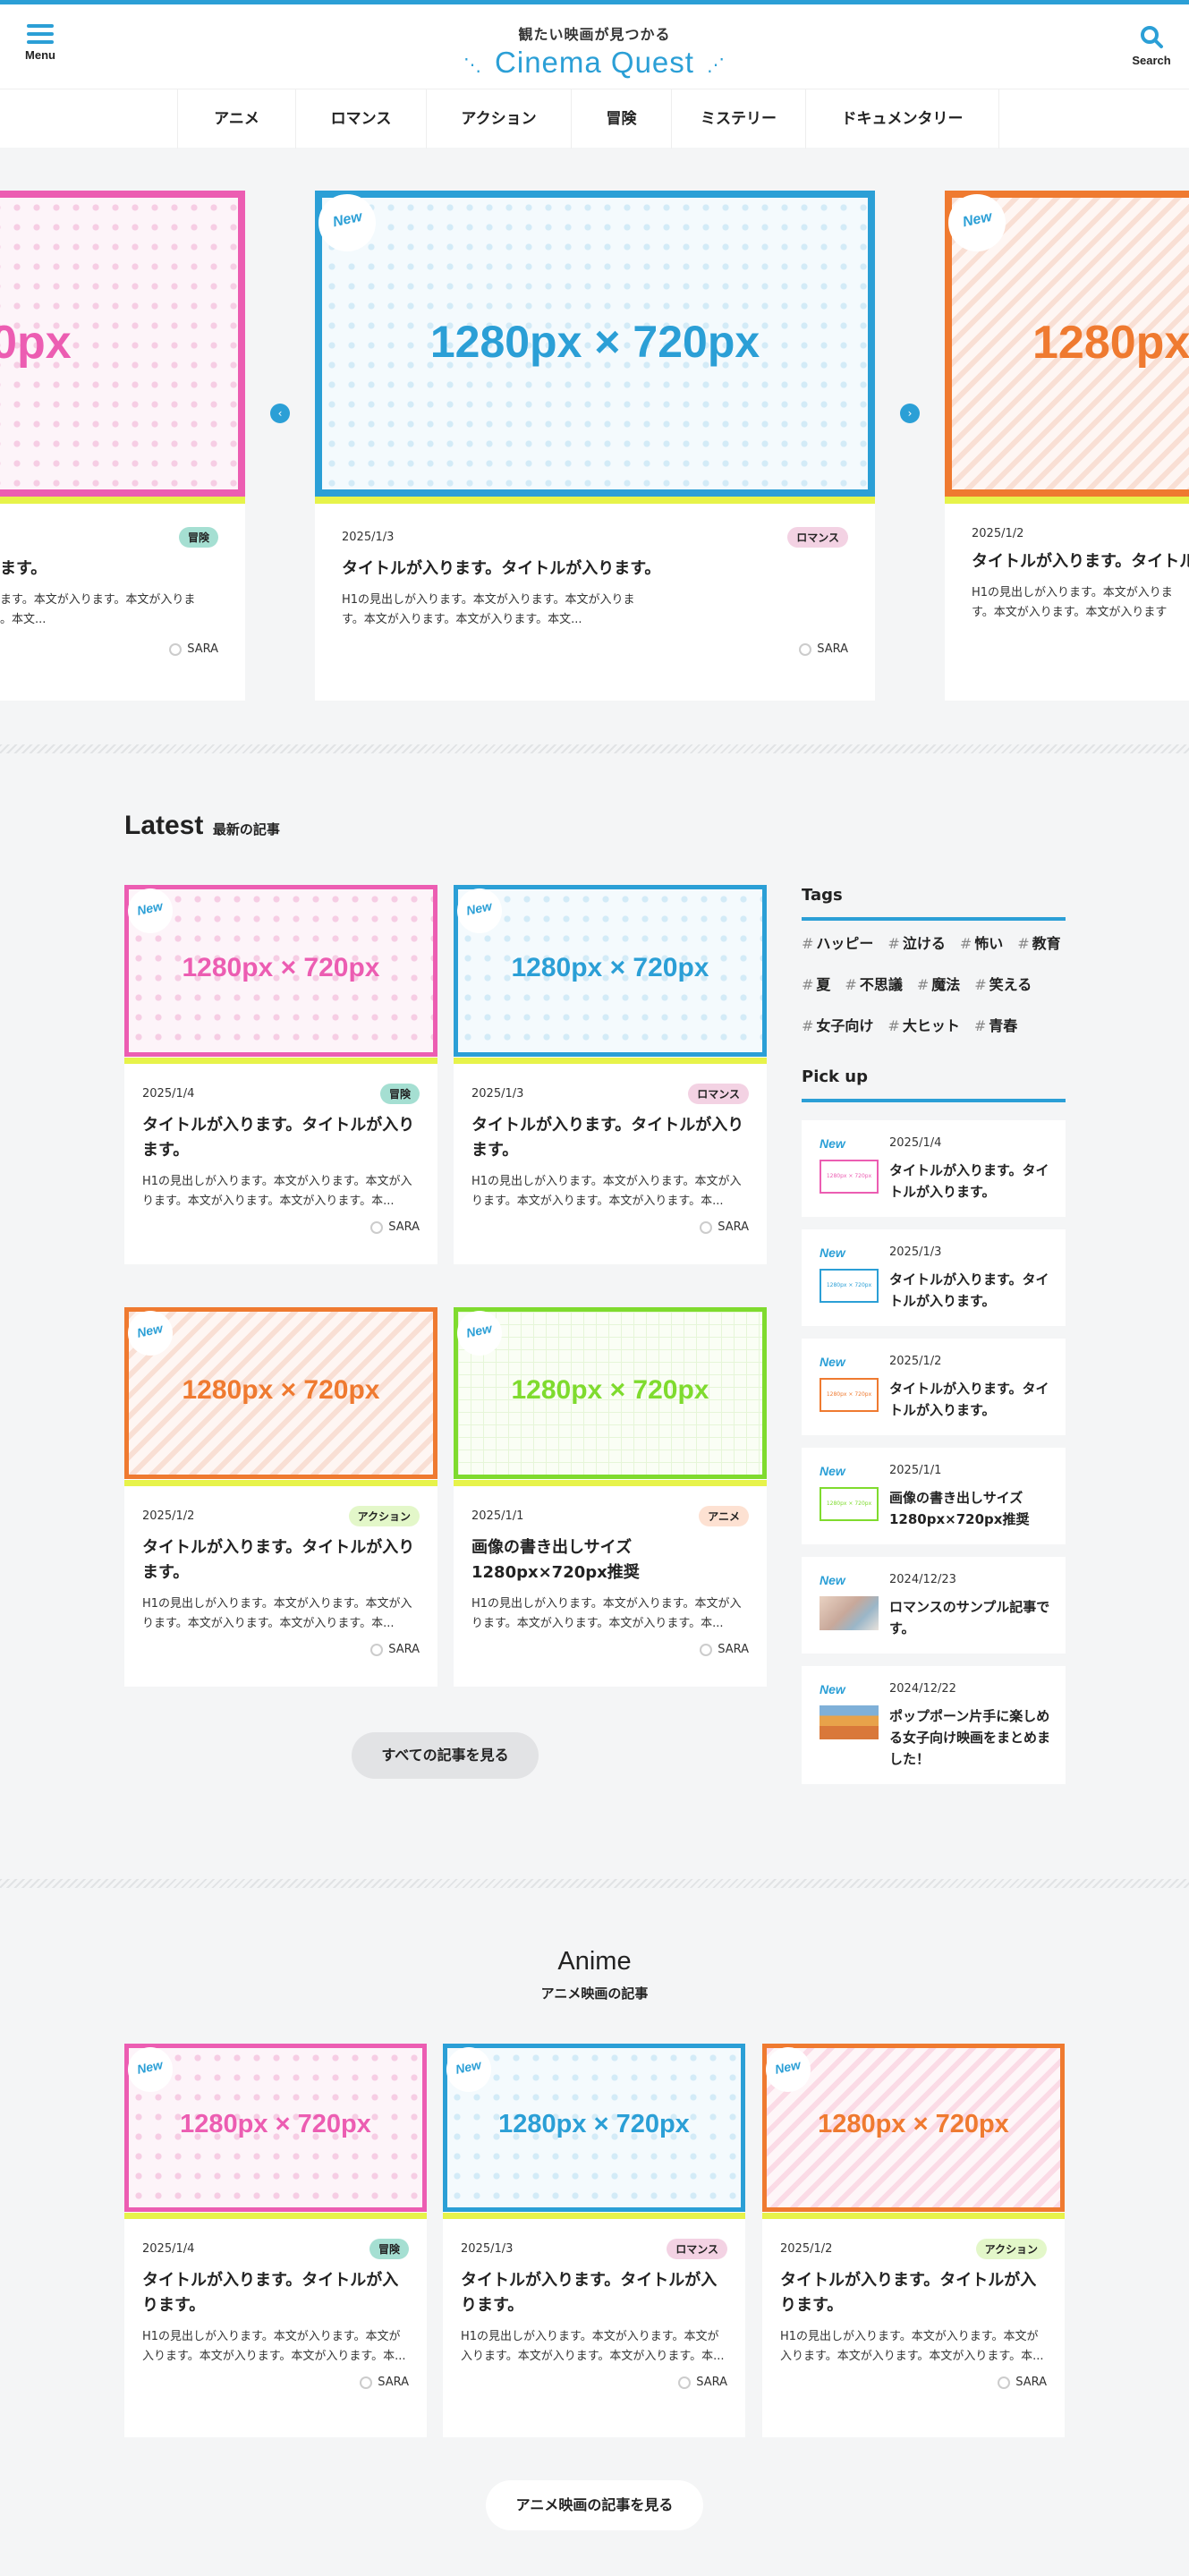 The image size is (1189, 2576). What do you see at coordinates (934, 903) in the screenshot?
I see `tags-heading: Tags` at bounding box center [934, 903].